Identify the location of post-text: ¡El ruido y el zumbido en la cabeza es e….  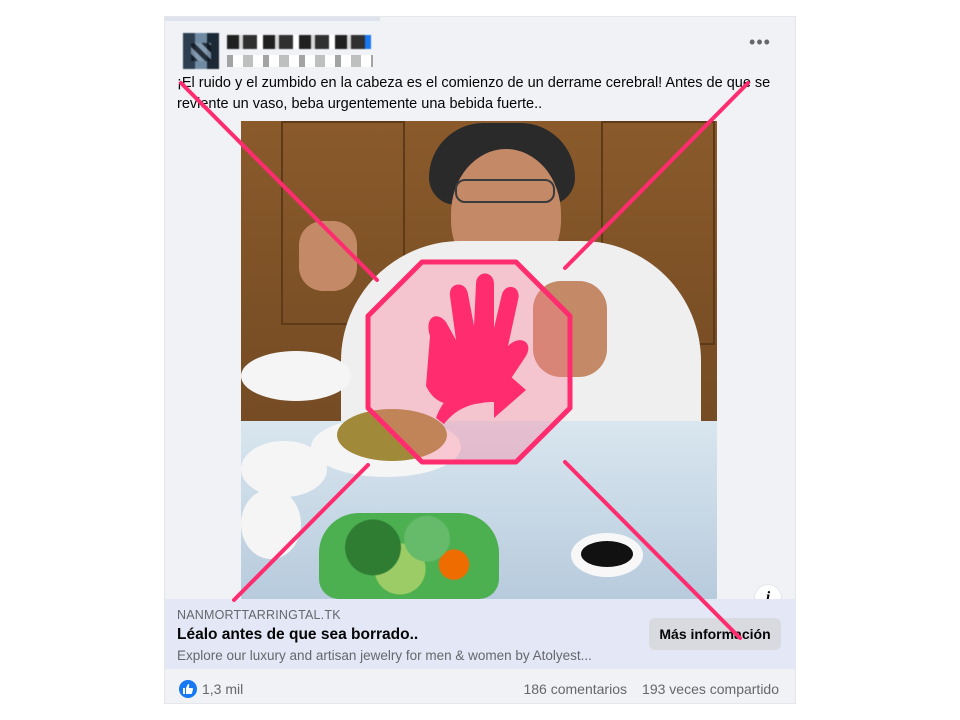
(474, 93).